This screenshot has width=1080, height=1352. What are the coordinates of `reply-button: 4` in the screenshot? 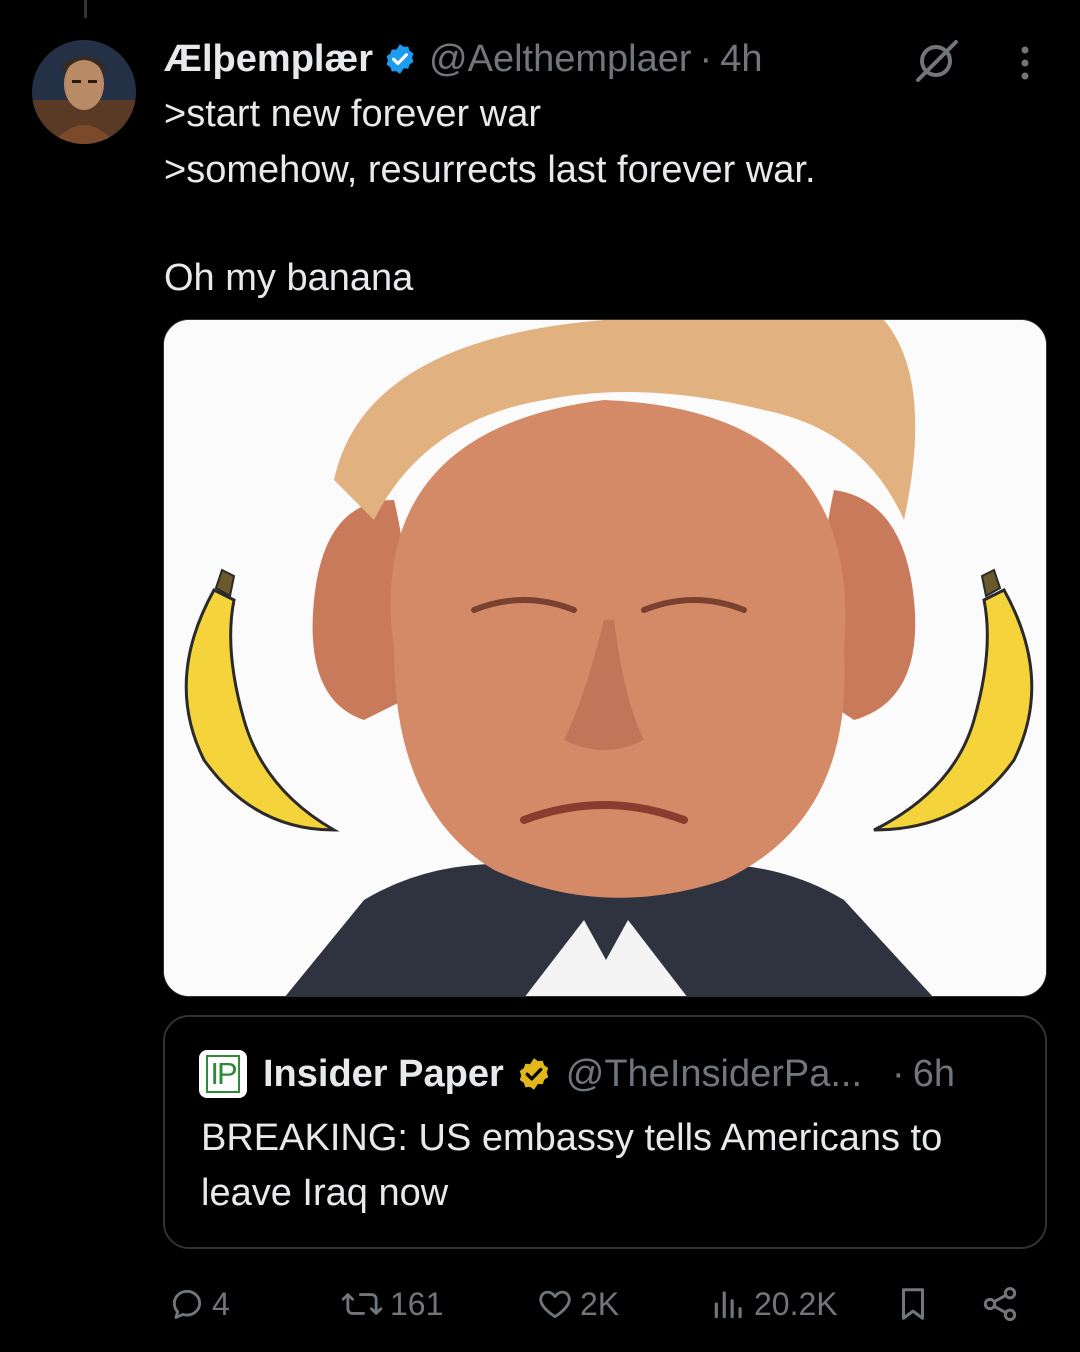 It's located at (199, 1304).